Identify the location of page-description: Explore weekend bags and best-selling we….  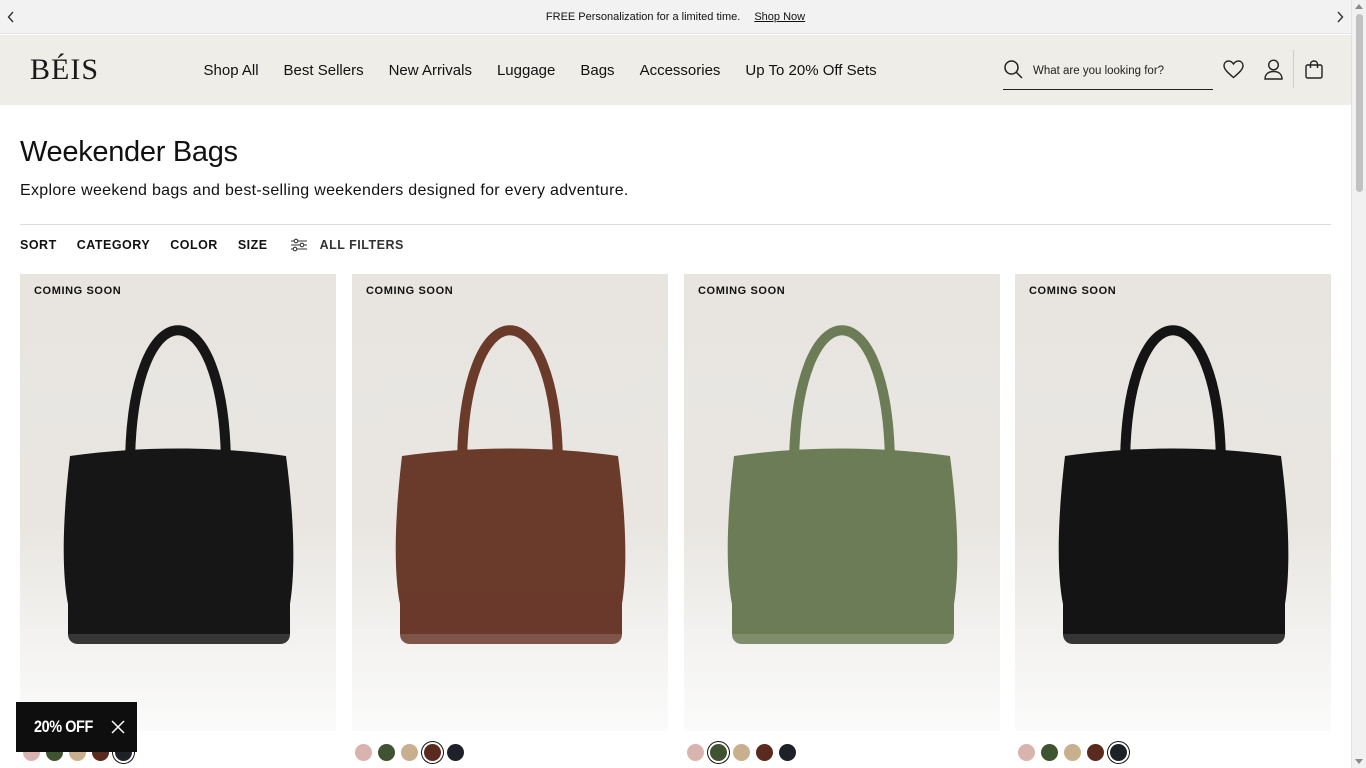
(324, 190).